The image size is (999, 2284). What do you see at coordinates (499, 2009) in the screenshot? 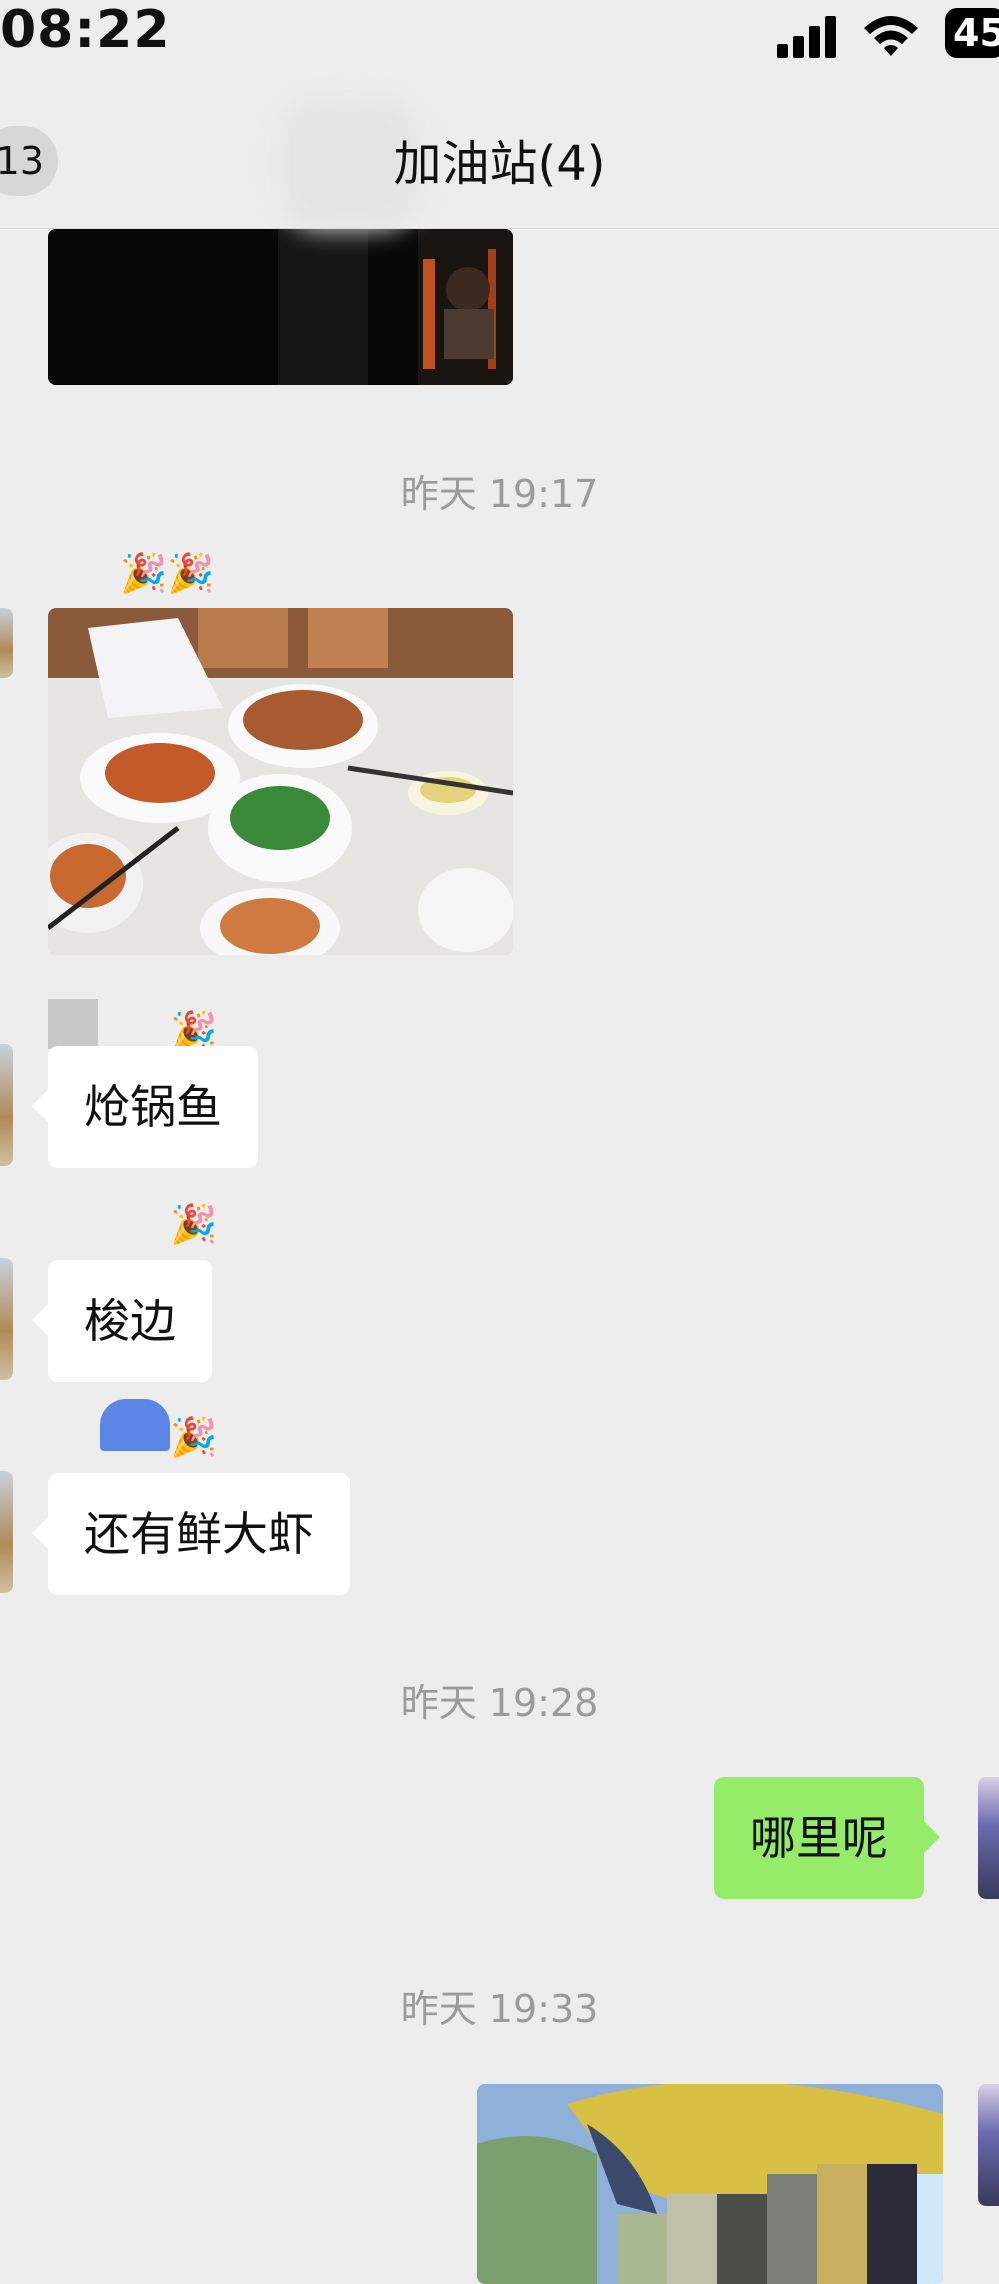
I see `timestamp: 昨天 19:33` at bounding box center [499, 2009].